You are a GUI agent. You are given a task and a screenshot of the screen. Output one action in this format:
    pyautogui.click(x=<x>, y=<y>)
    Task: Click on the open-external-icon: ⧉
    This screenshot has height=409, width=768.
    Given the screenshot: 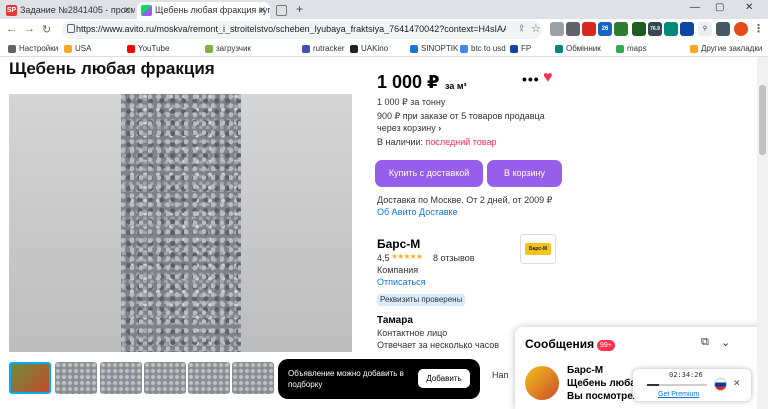 What is the action you would take?
    pyautogui.click(x=705, y=342)
    